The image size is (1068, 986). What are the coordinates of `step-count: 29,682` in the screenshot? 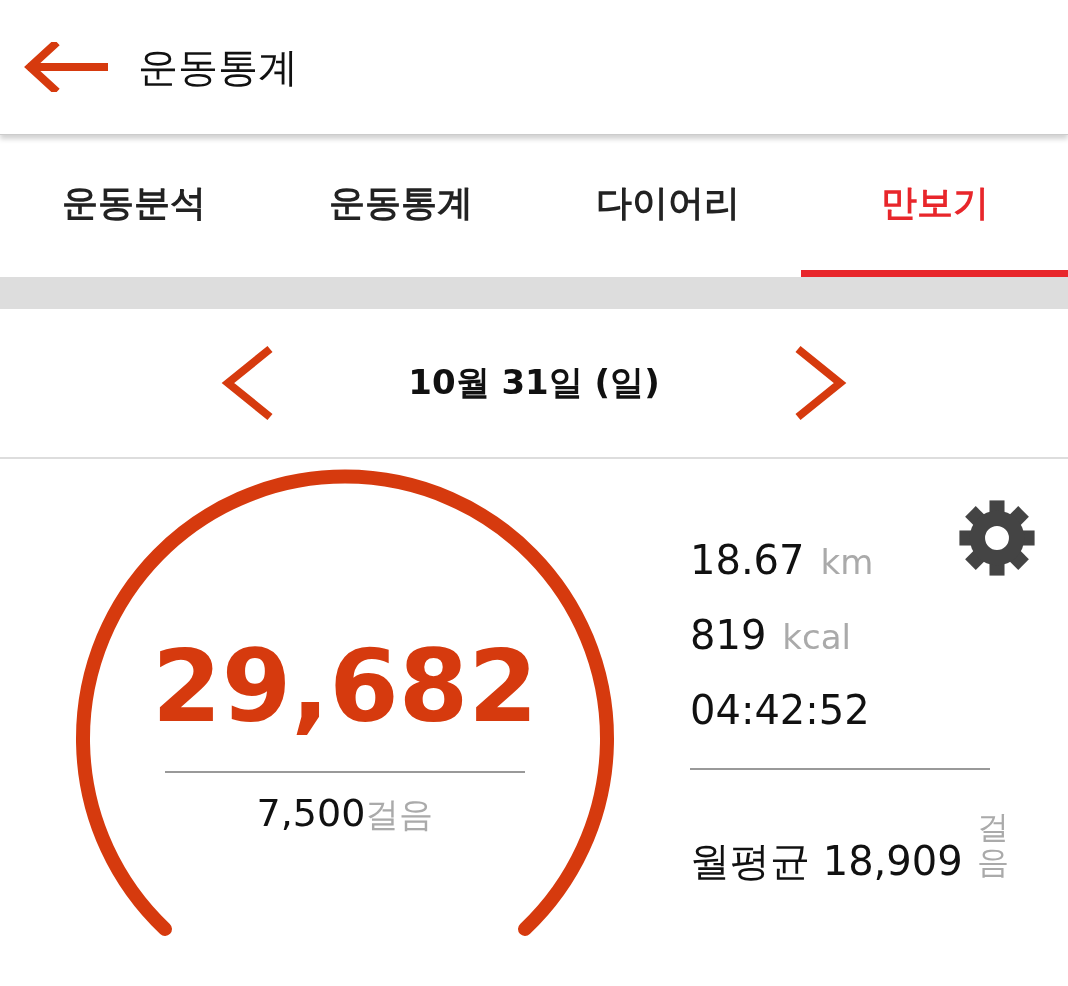 It's located at (345, 687).